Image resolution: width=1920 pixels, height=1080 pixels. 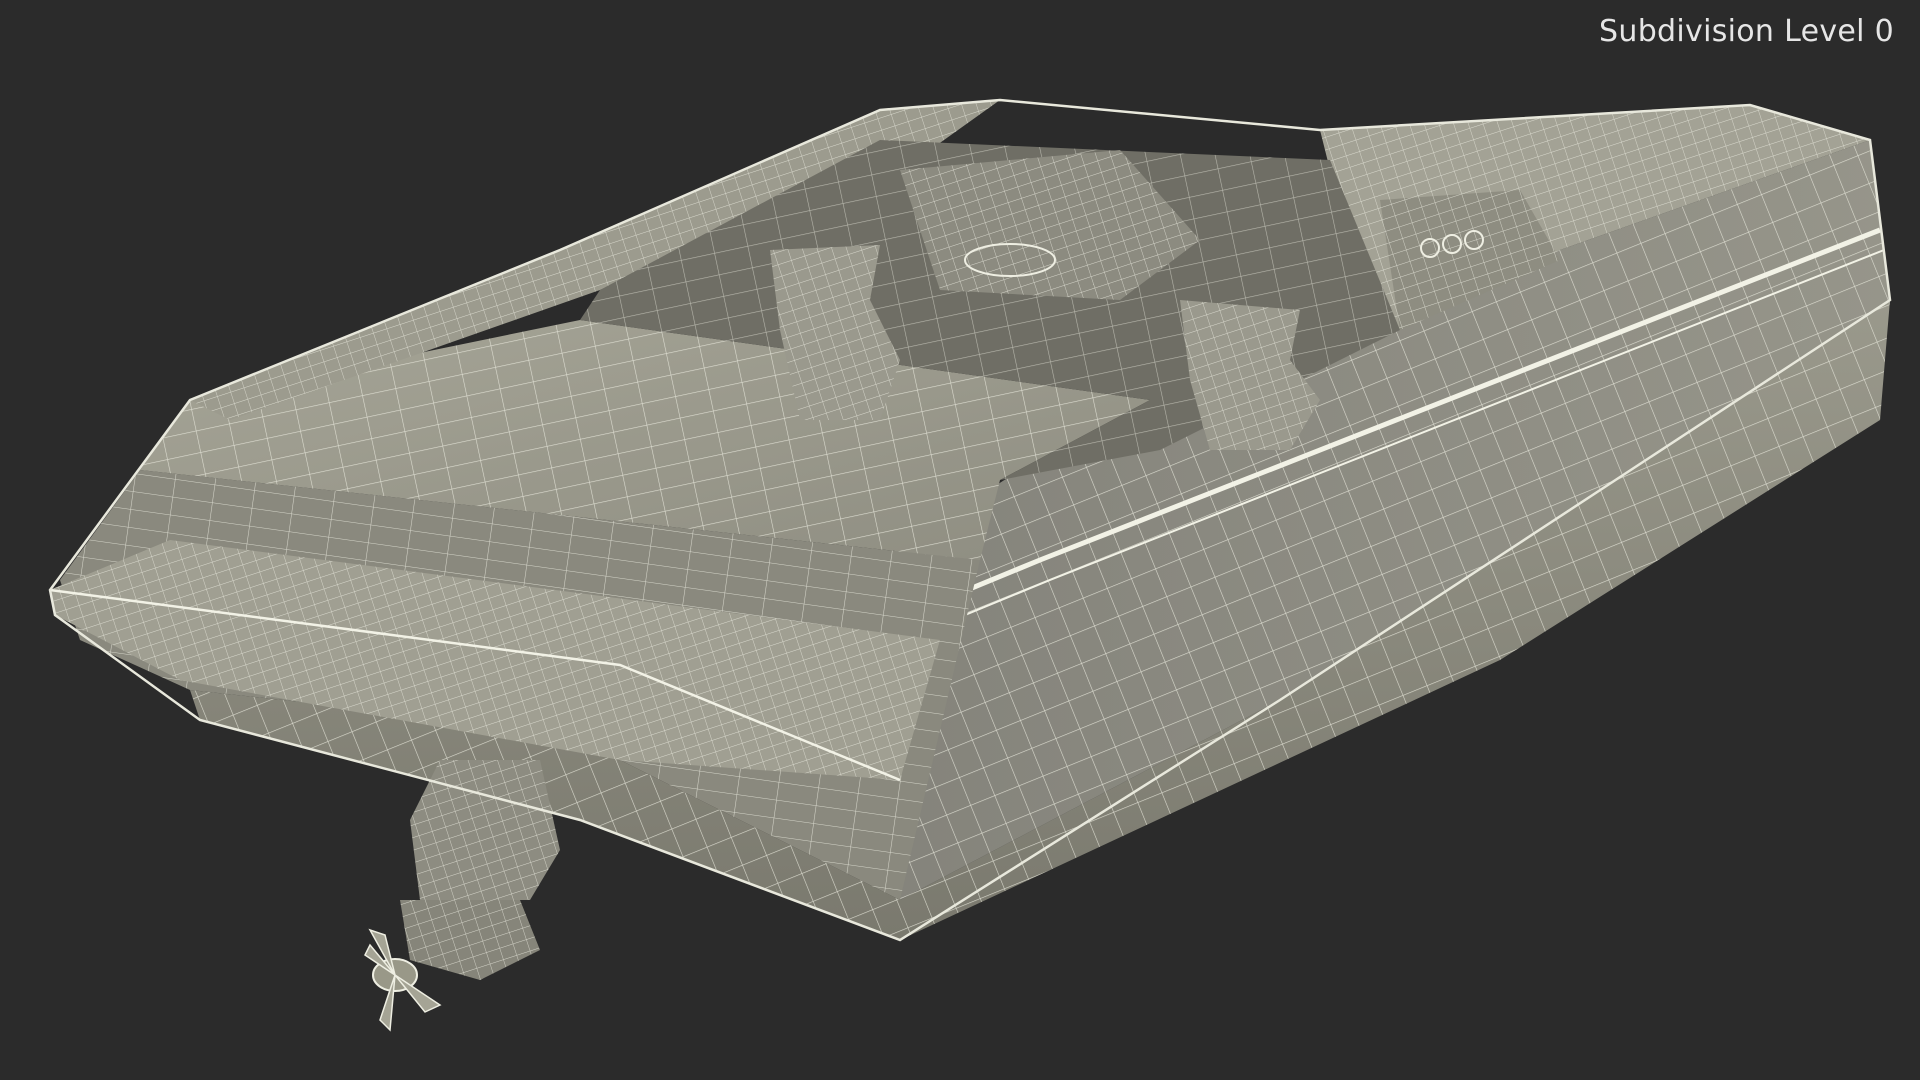 What do you see at coordinates (1746, 31) in the screenshot?
I see `subdivision-level-label: Subdivision Level 0` at bounding box center [1746, 31].